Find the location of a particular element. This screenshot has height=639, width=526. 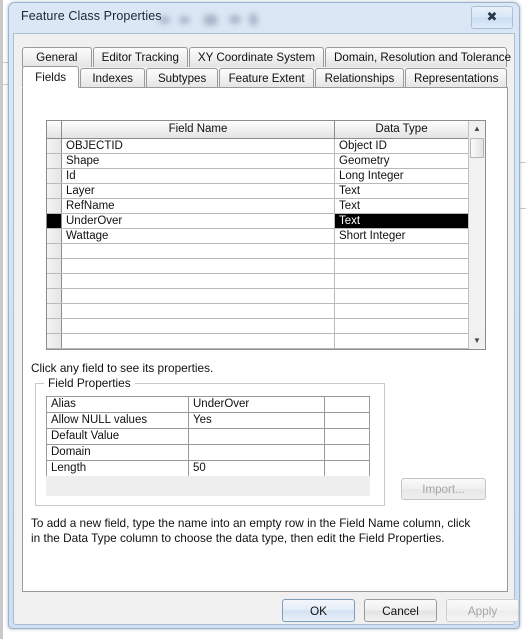

property-value: UnderOver is located at coordinates (257, 404).